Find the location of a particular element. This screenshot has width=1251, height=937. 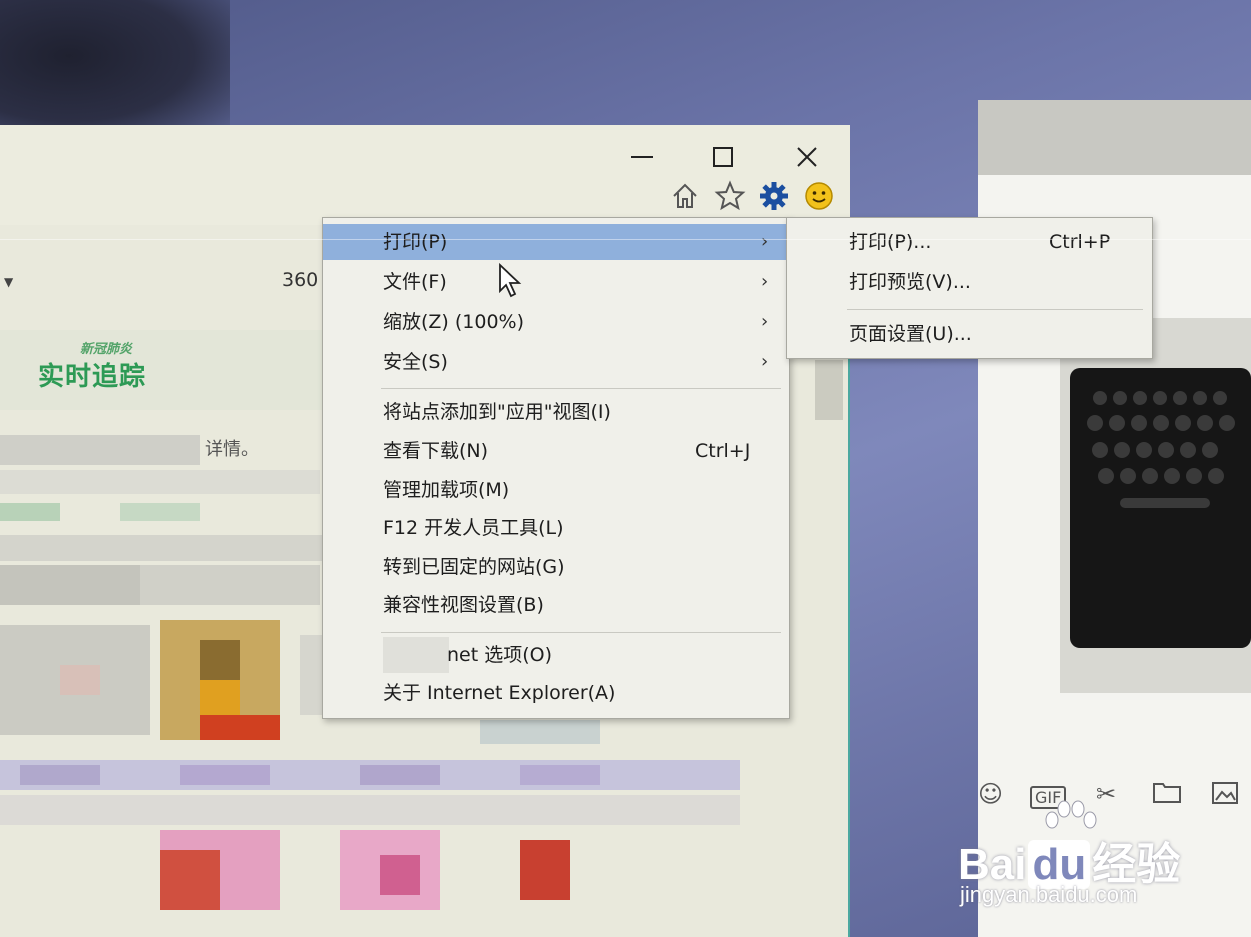

menu-item-label: 安全(S) is located at coordinates (415, 362).